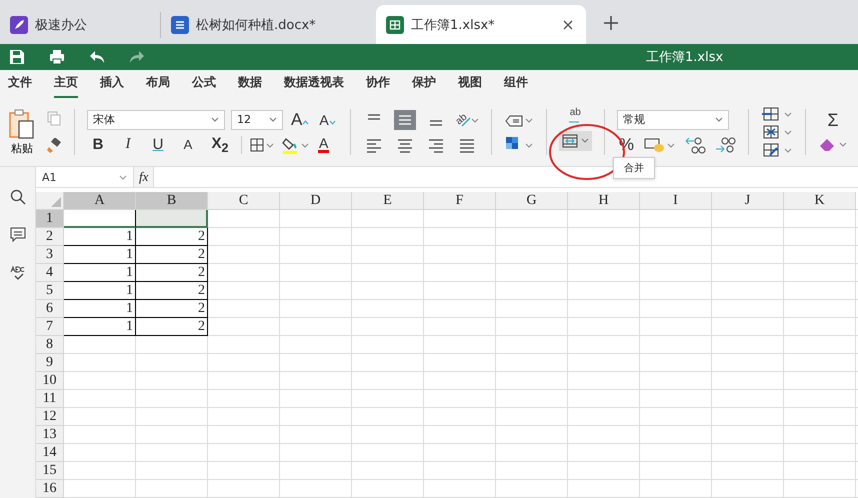 The image size is (858, 498). What do you see at coordinates (54, 146) in the screenshot?
I see `format-painter-icon` at bounding box center [54, 146].